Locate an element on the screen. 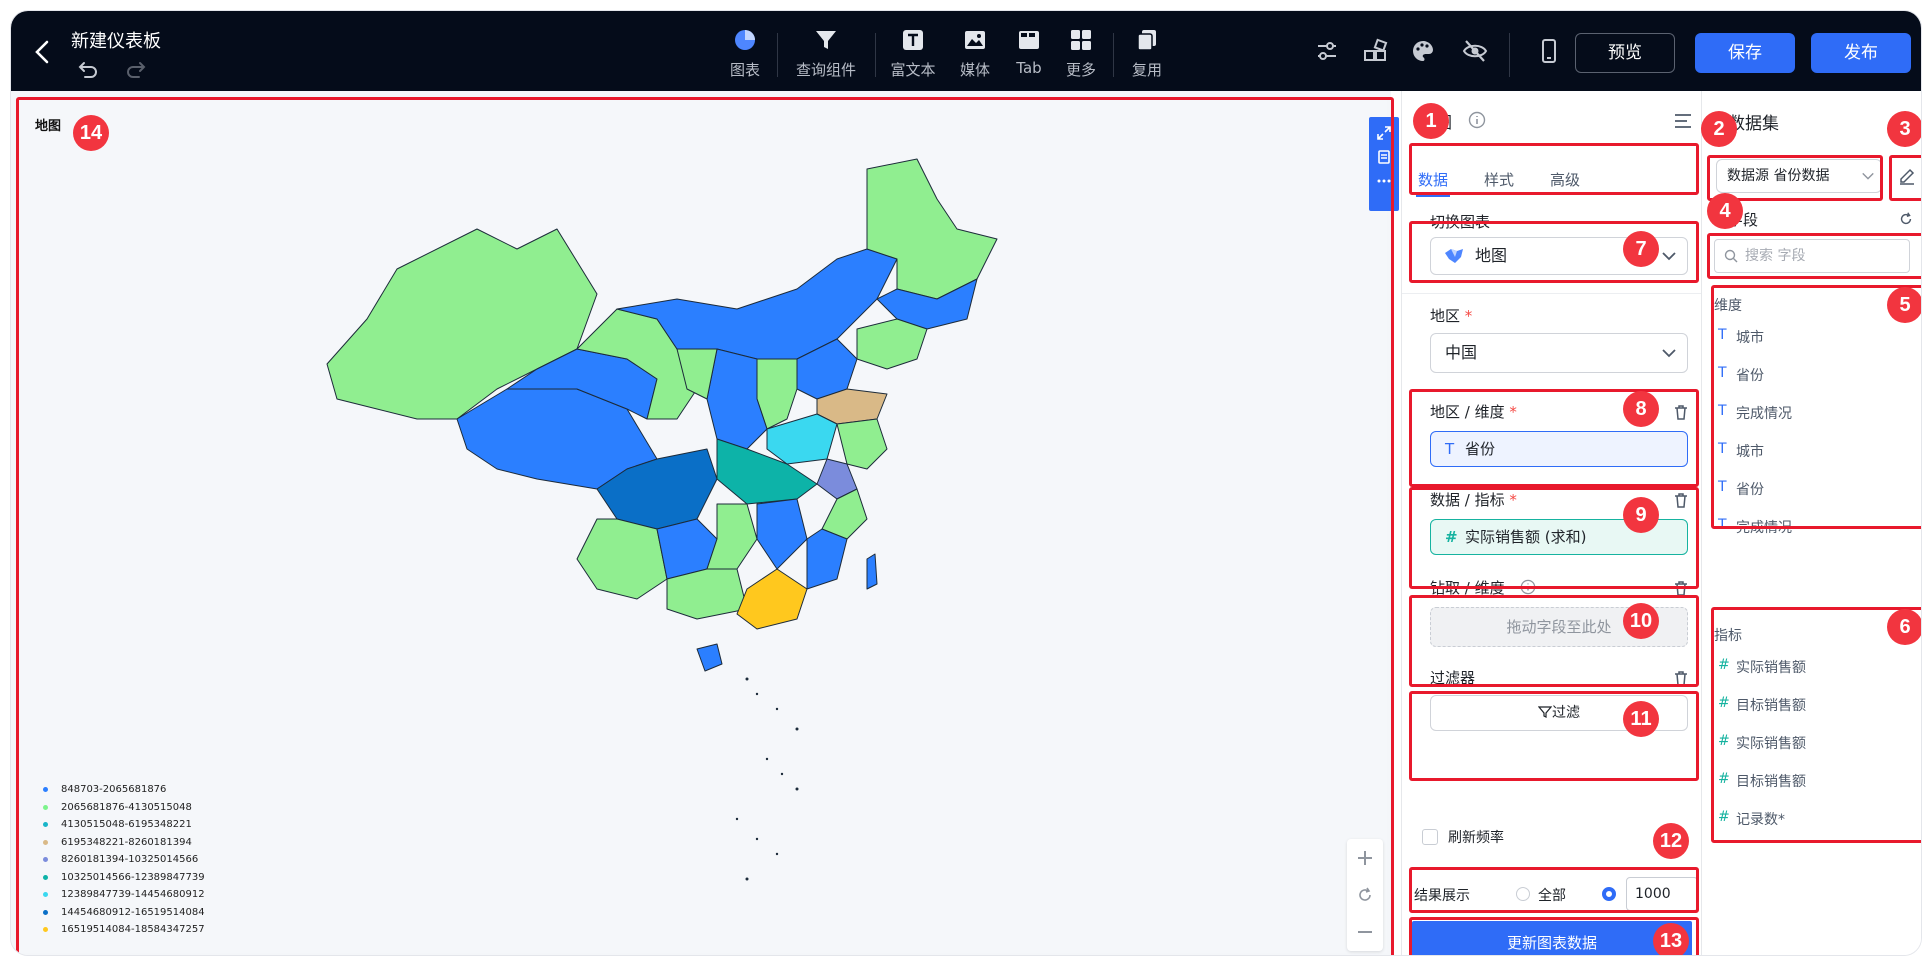  tool-more: 更多 is located at coordinates (1081, 55).